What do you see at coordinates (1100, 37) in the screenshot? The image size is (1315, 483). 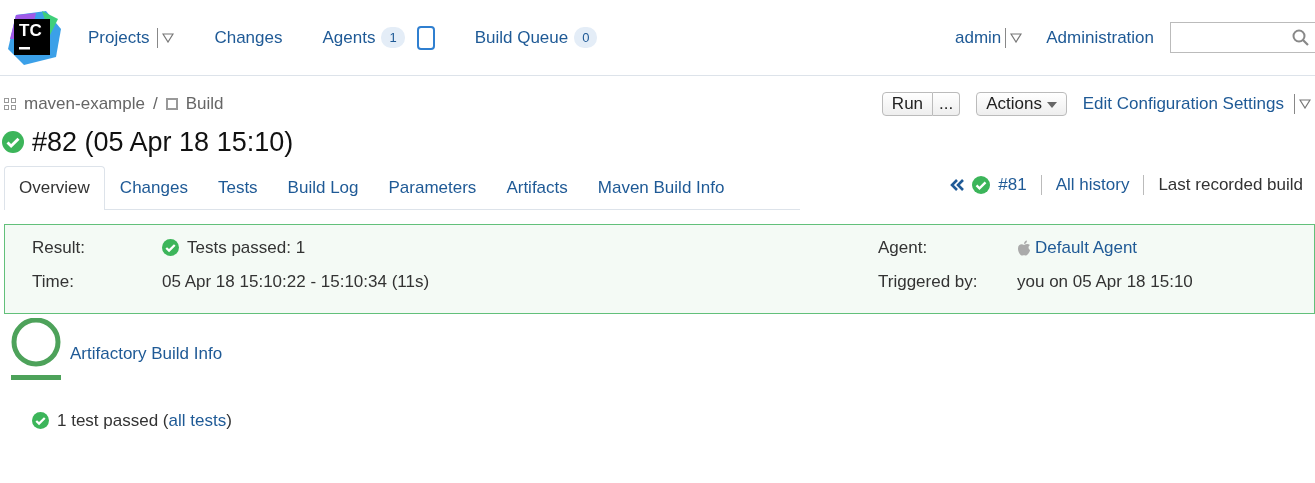 I see `administration-link: Administration` at bounding box center [1100, 37].